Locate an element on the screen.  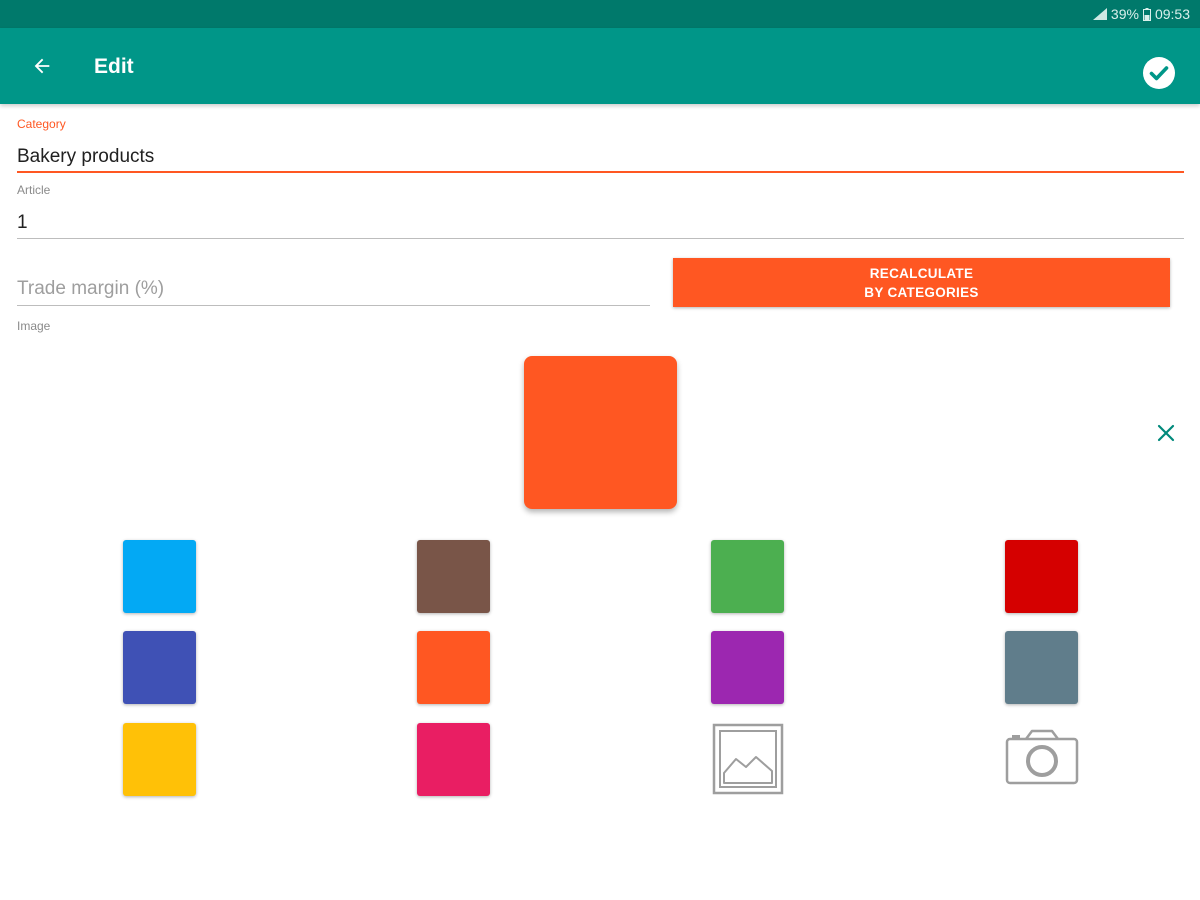
recalculate-label-line1: RECALCULATE is located at coordinates (921, 273).